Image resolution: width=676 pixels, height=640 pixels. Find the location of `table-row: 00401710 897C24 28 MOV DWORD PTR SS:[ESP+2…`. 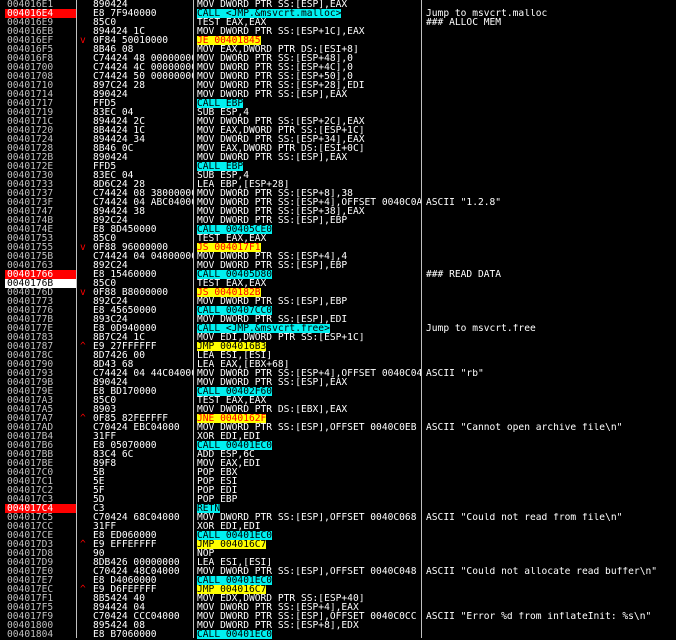

table-row: 00401710 897C24 28 MOV DWORD PTR SS:[ESP+2… is located at coordinates (338, 86).